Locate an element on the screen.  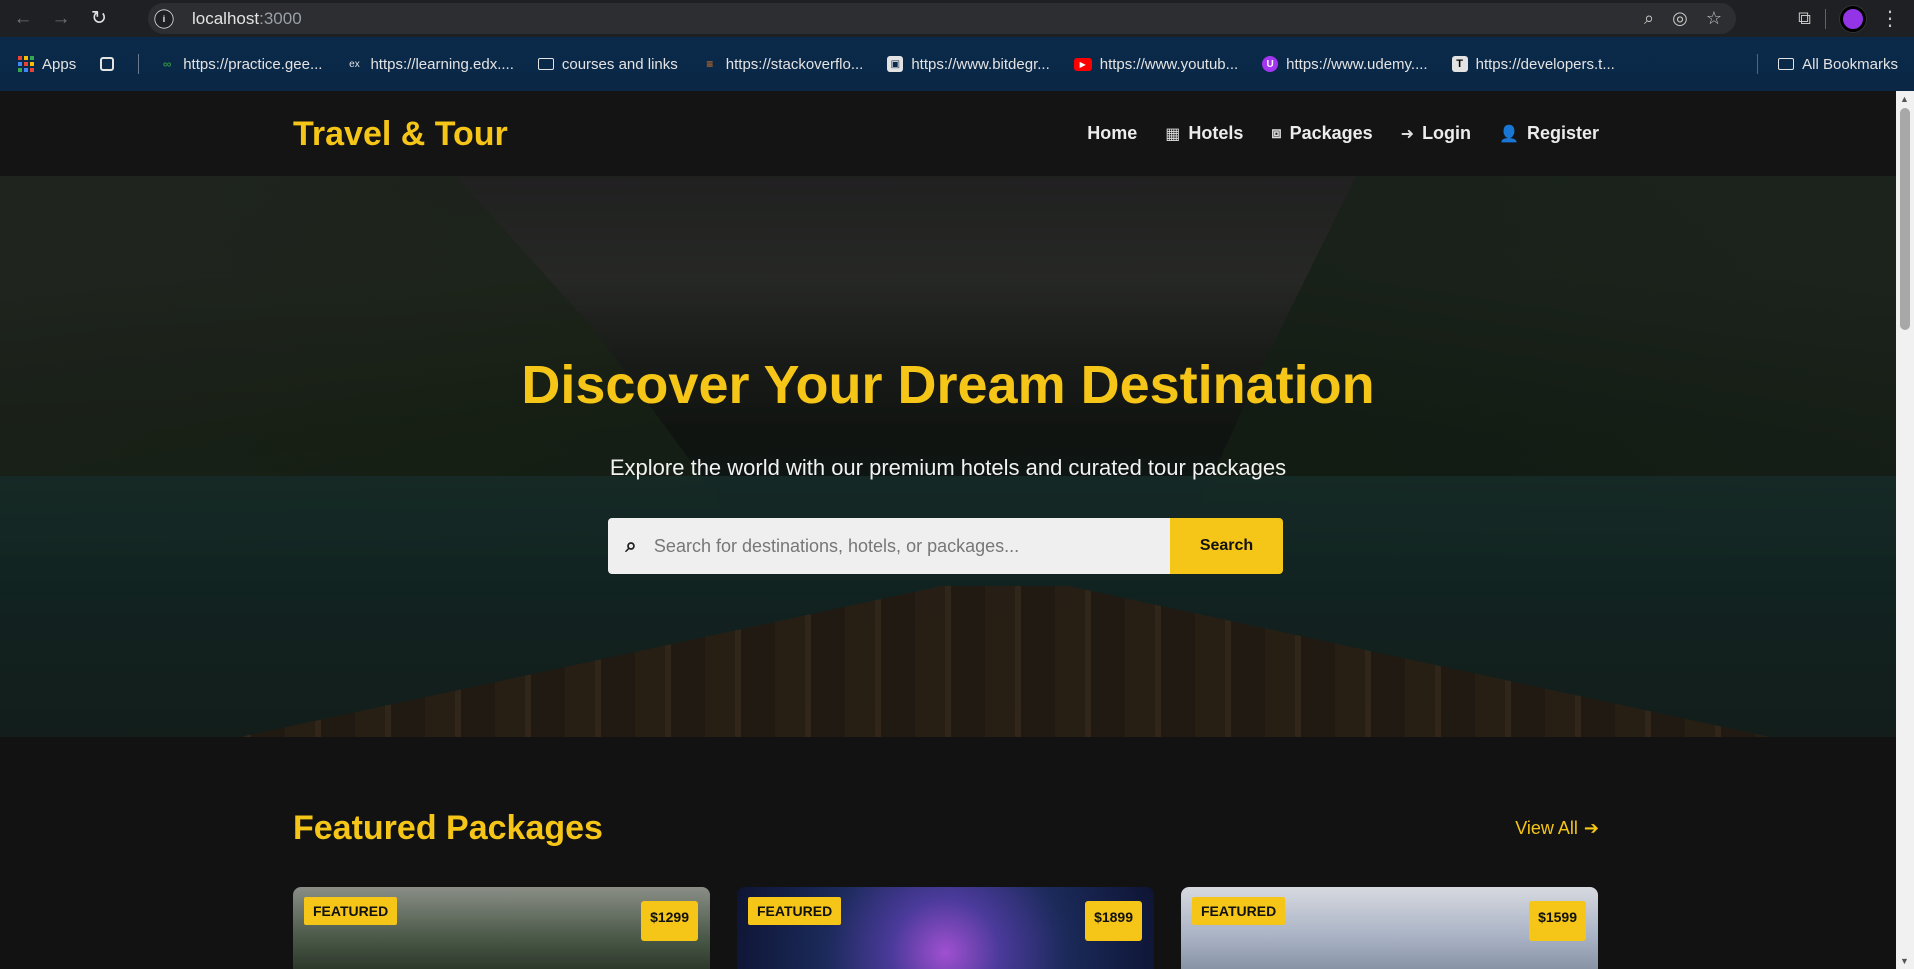
scroll-up-icon: ▲ is located at coordinates (1904, 99).